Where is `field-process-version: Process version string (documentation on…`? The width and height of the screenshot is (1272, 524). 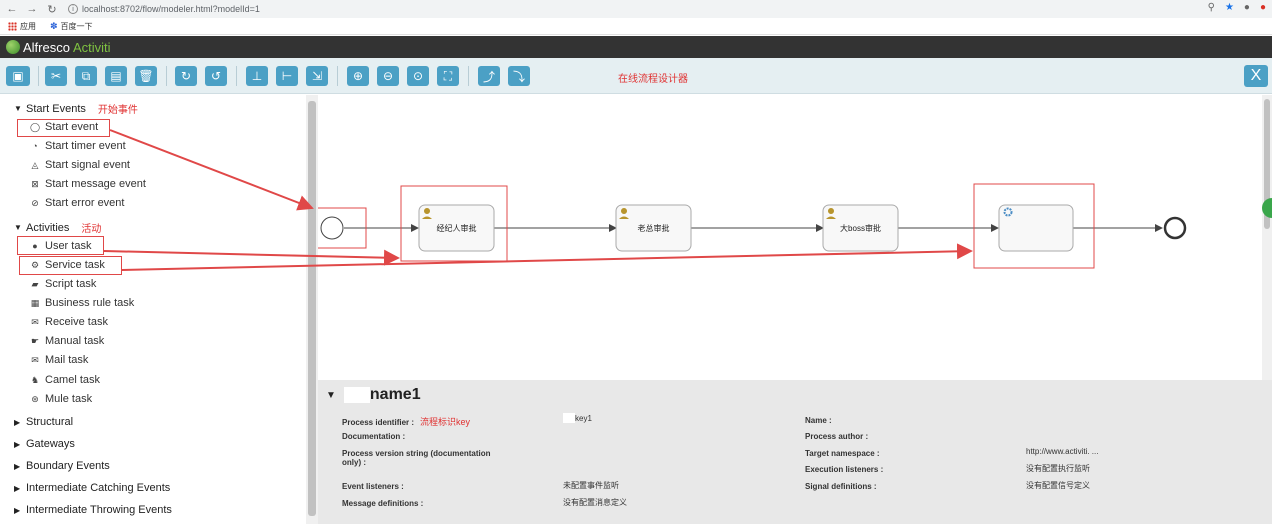
field-process-version: Process version string (documentation on… is located at coordinates (416, 458).